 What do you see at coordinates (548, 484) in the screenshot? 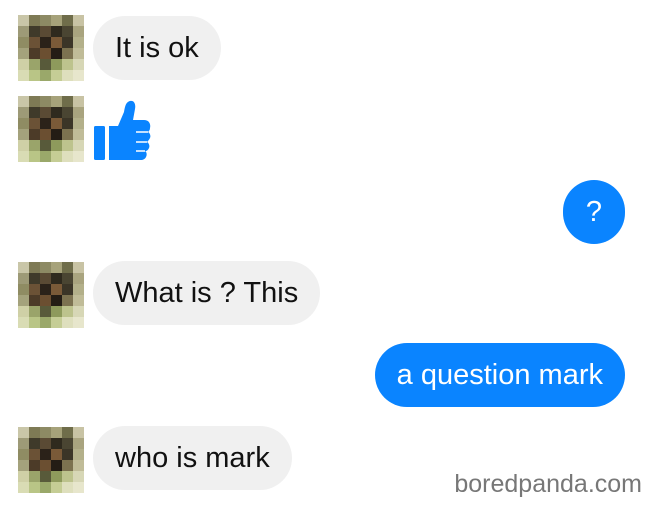
I see `watermark: boredpanda.com` at bounding box center [548, 484].